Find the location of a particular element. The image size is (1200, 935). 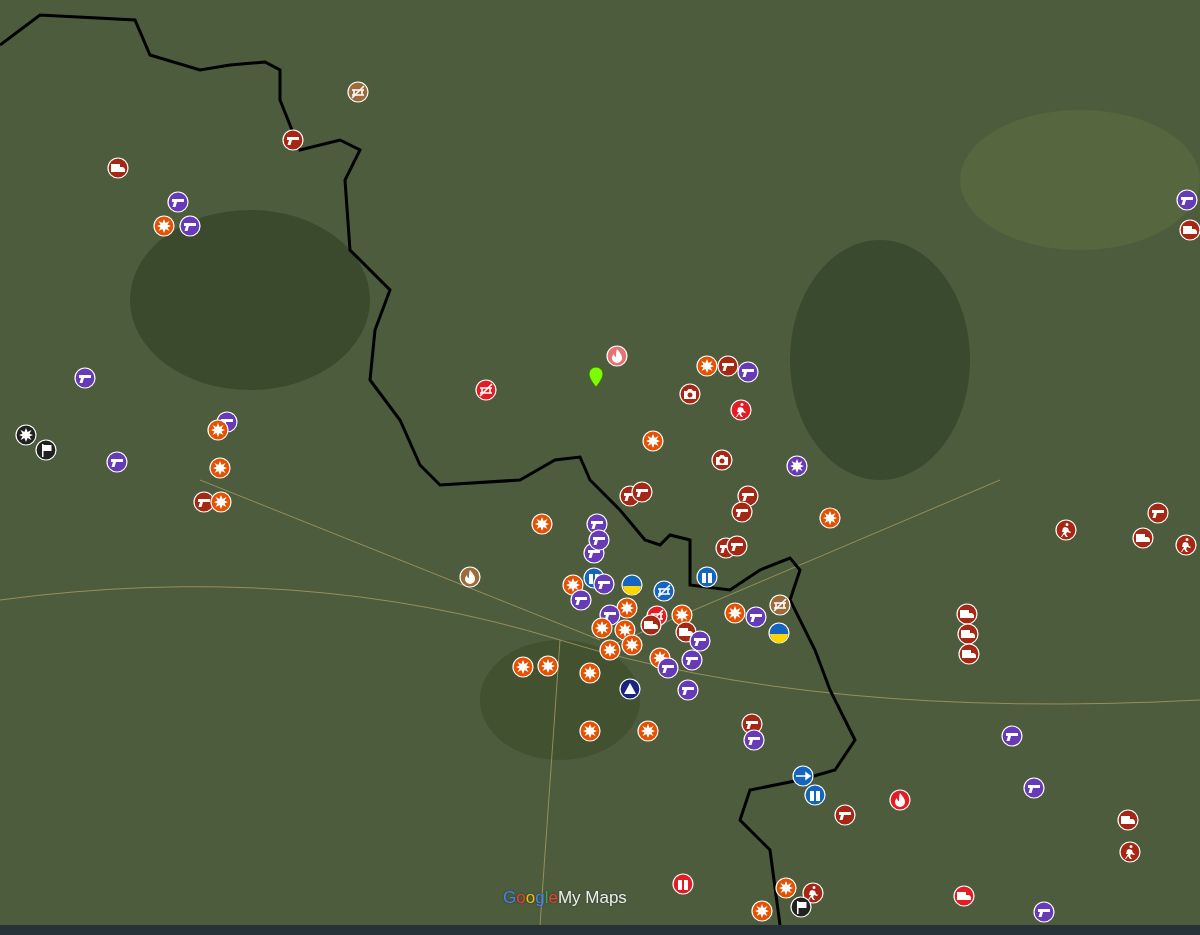

map-pin-icon is located at coordinates (596, 377).